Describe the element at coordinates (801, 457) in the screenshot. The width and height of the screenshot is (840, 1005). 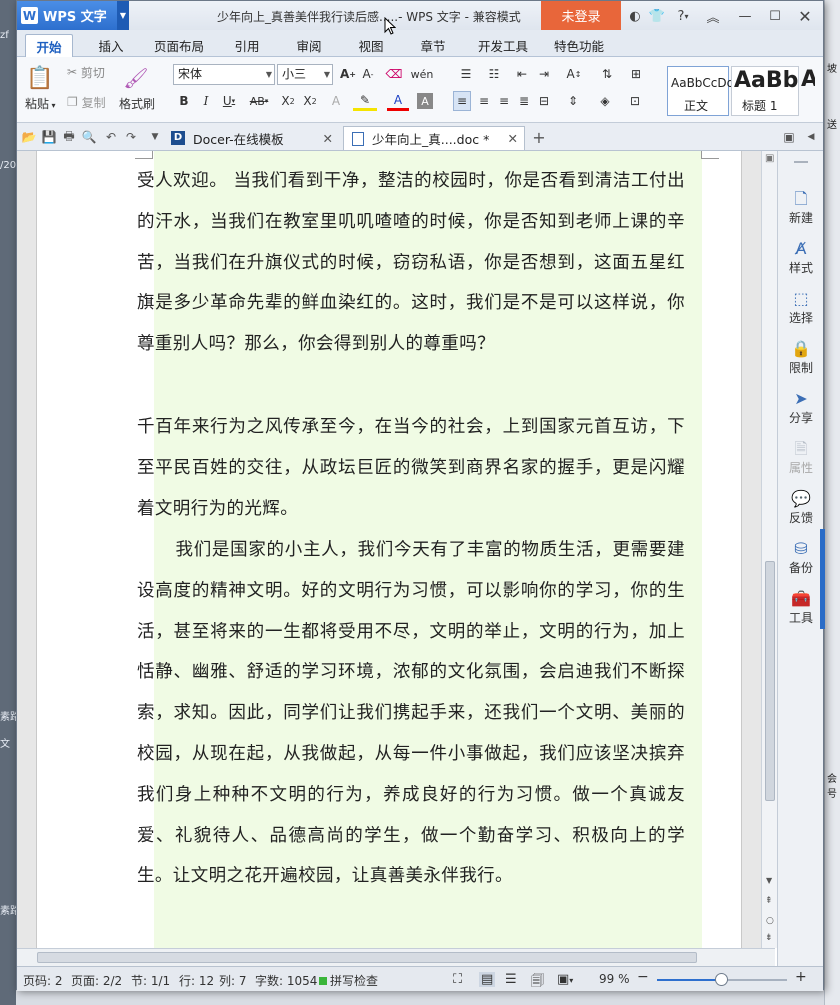
I see `side-properties-button: 🗎 属性` at that location.